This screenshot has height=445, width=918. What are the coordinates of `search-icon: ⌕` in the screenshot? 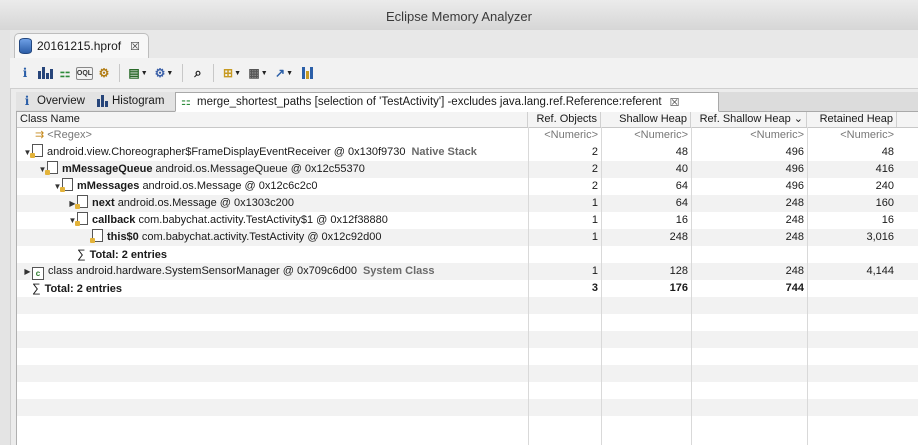 It's located at (198, 73).